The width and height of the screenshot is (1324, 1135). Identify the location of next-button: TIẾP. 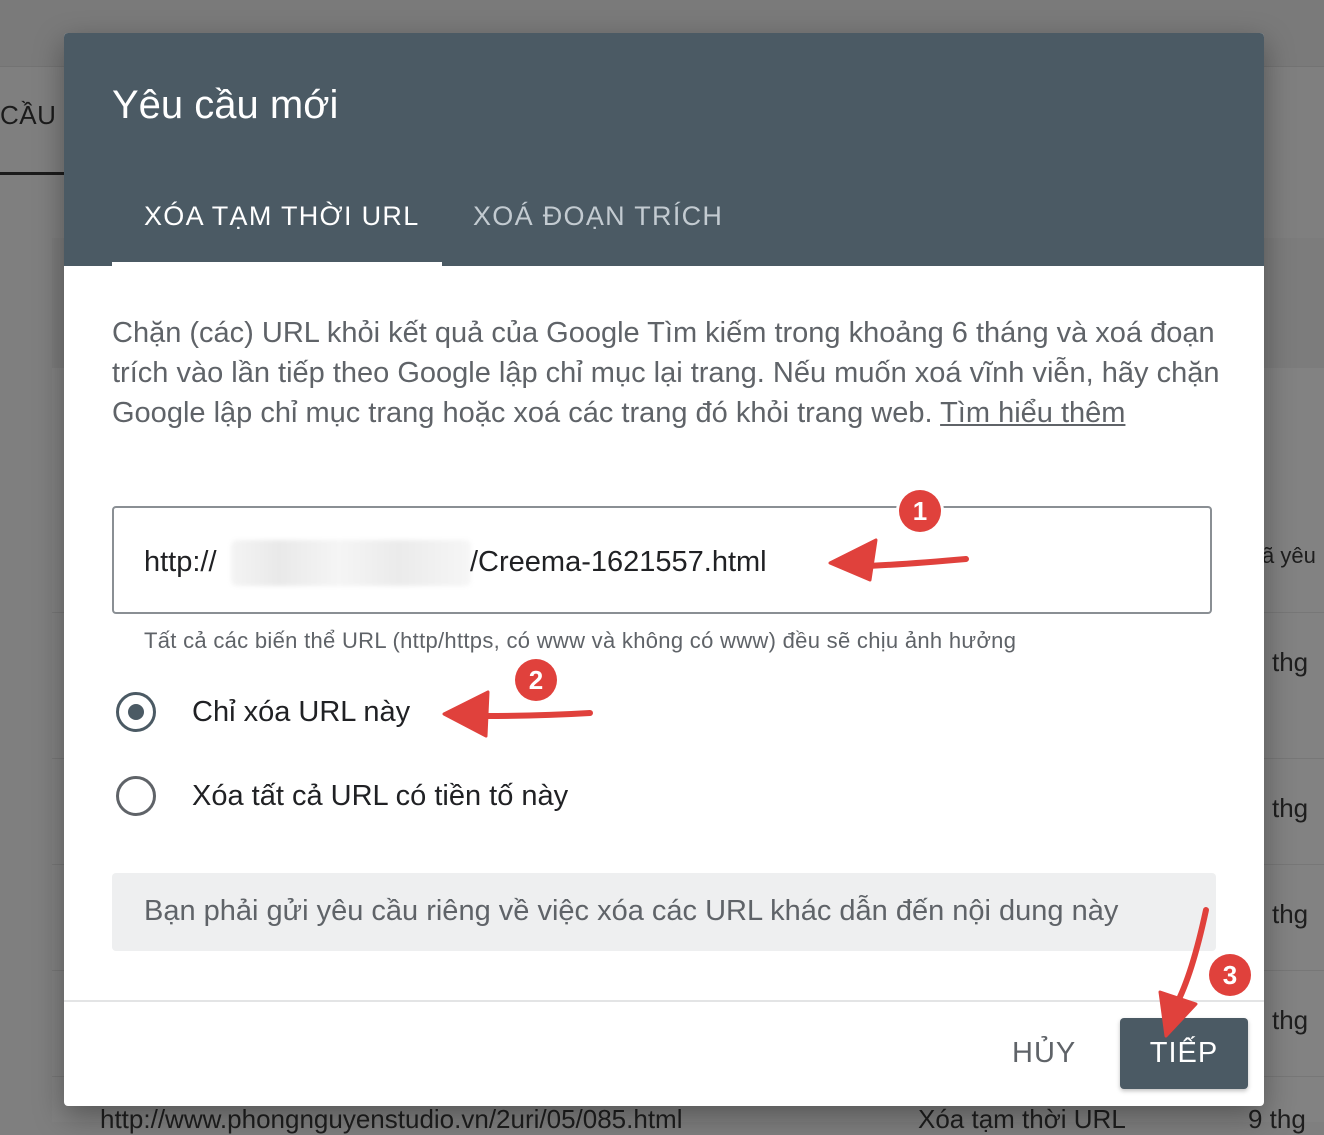
(1184, 1053).